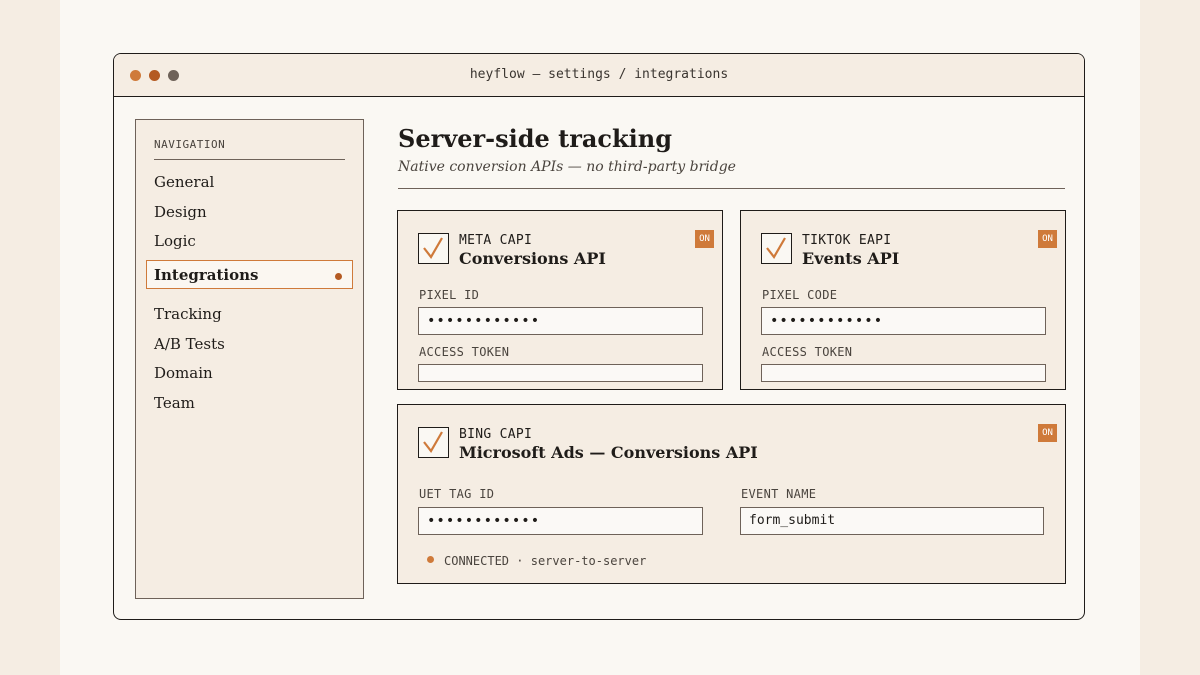 Image resolution: width=1200 pixels, height=675 pixels. I want to click on pixel-id-label: PIXEL ID, so click(449, 295).